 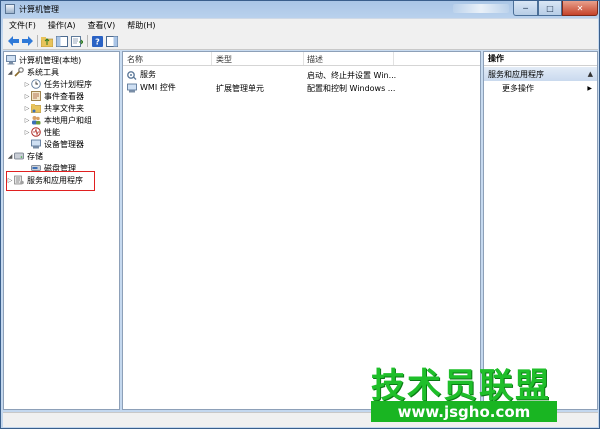 I want to click on tree-label-system-tools: 系统工具, so click(x=43, y=72).